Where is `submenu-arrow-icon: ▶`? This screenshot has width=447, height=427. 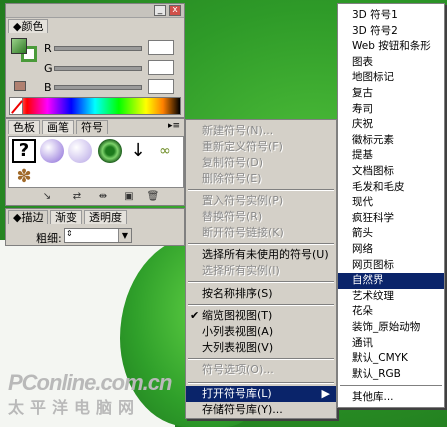 submenu-arrow-icon: ▶ is located at coordinates (325, 393).